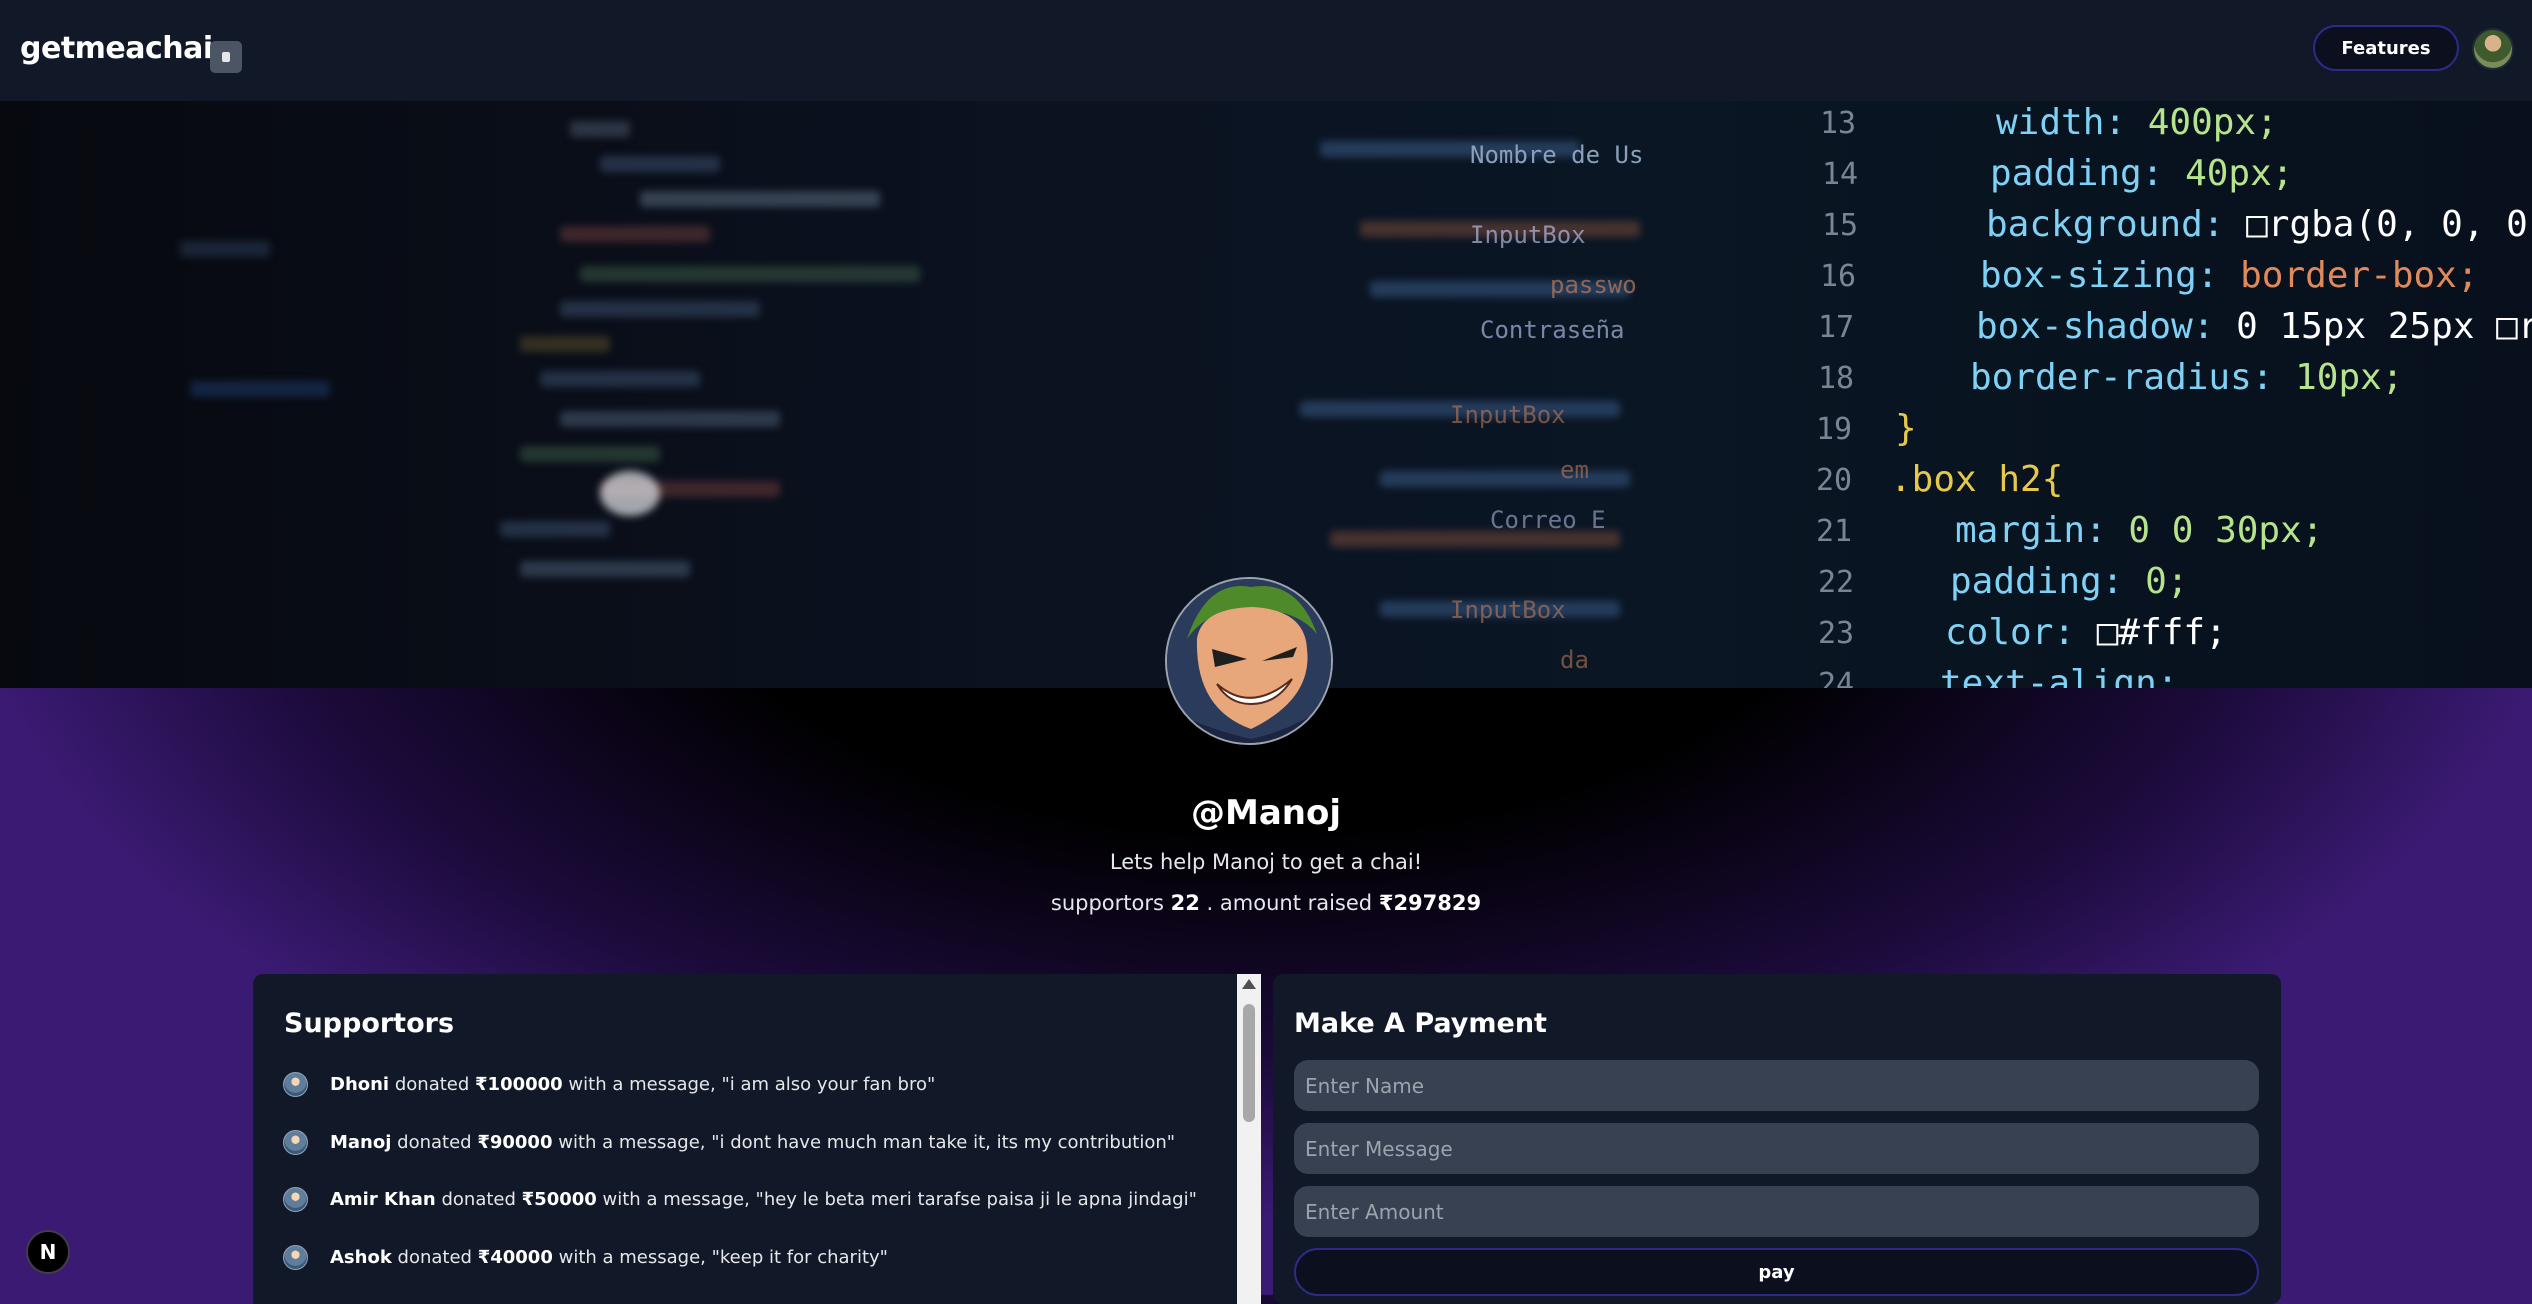 This screenshot has width=2532, height=1304. Describe the element at coordinates (2010, 632) in the screenshot. I see `code-property: color:` at that location.